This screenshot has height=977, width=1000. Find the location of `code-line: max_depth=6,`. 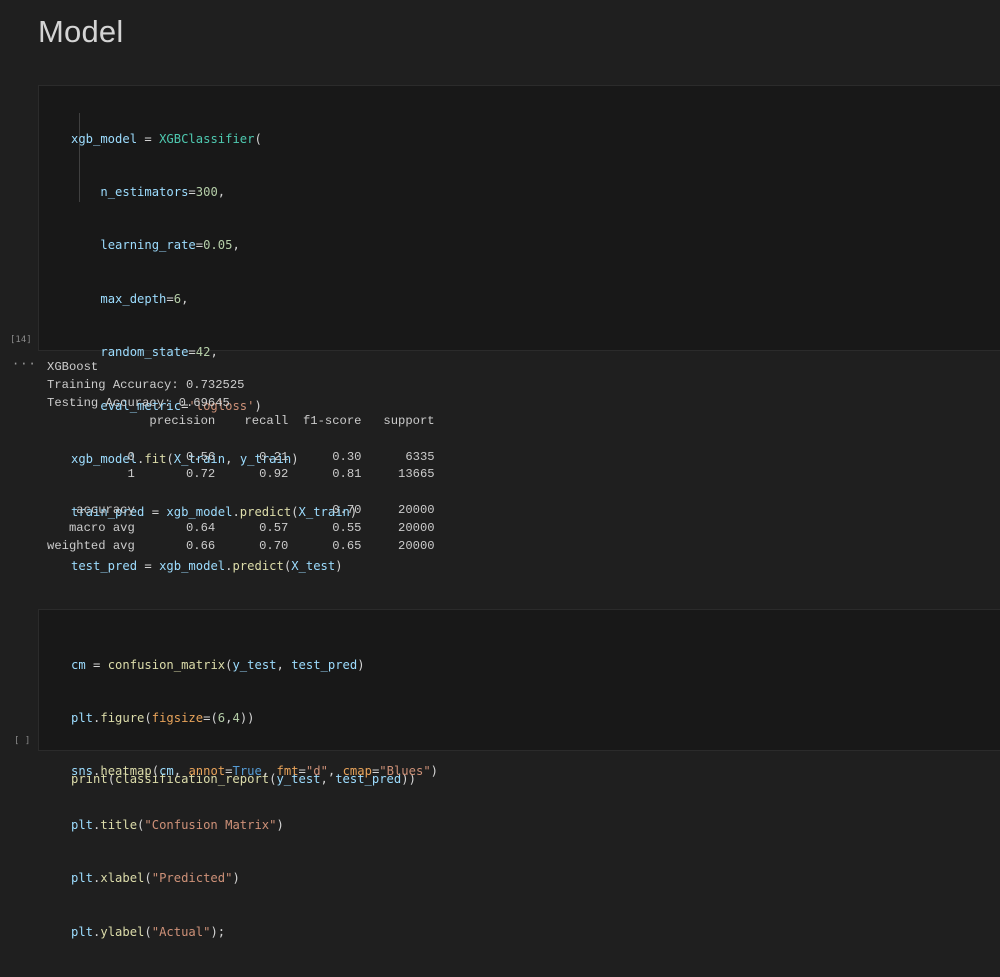

code-line: max_depth=6, is located at coordinates (144, 298).